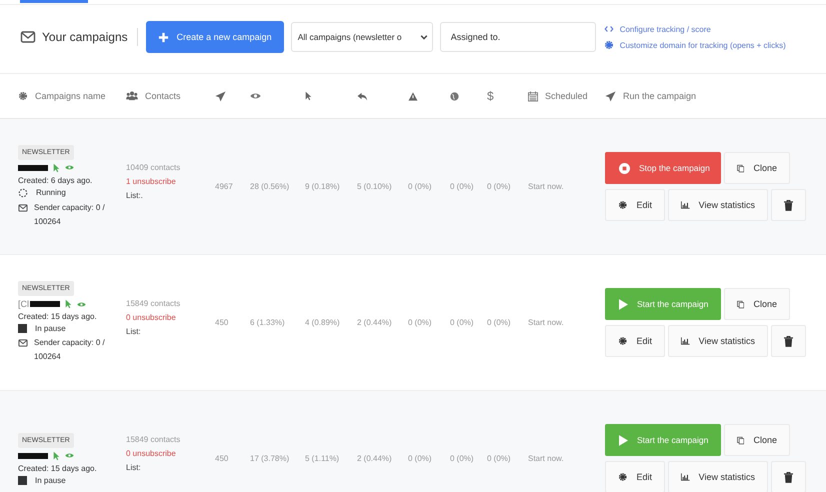  Describe the element at coordinates (23, 304) in the screenshot. I see `campaign-name: [Cl` at that location.